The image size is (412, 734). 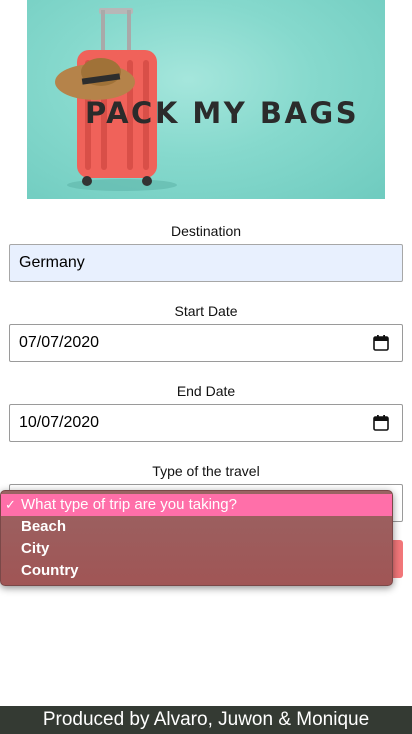 What do you see at coordinates (44, 526) in the screenshot?
I see `option-label: Beach` at bounding box center [44, 526].